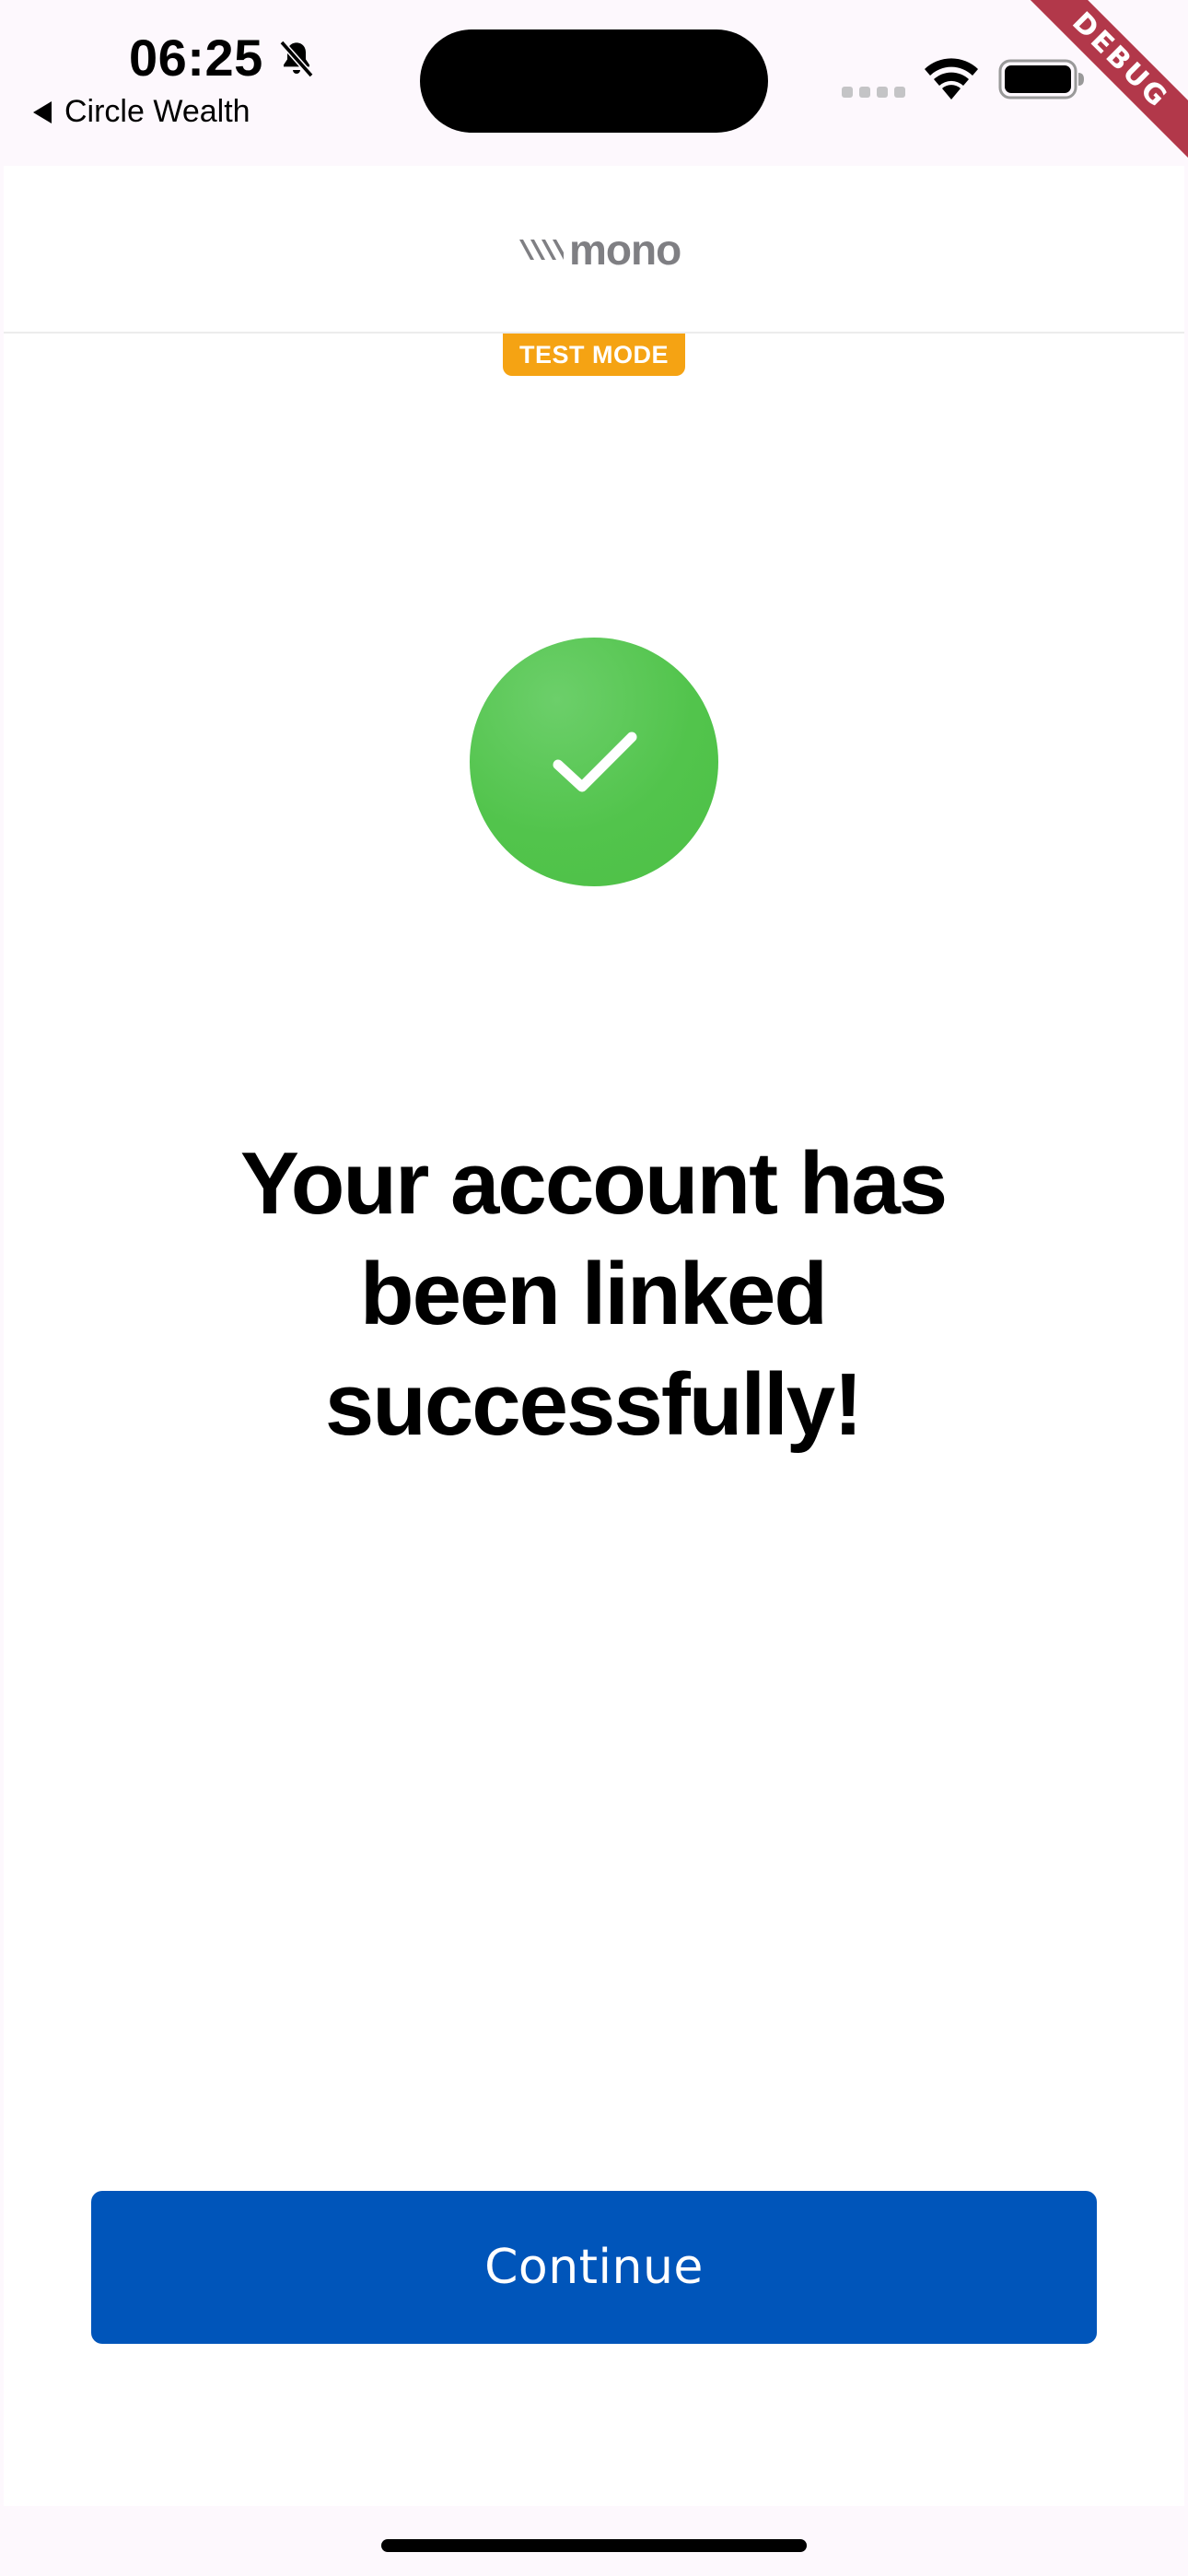 The width and height of the screenshot is (1188, 2576). I want to click on bell-slash-icon, so click(296, 59).